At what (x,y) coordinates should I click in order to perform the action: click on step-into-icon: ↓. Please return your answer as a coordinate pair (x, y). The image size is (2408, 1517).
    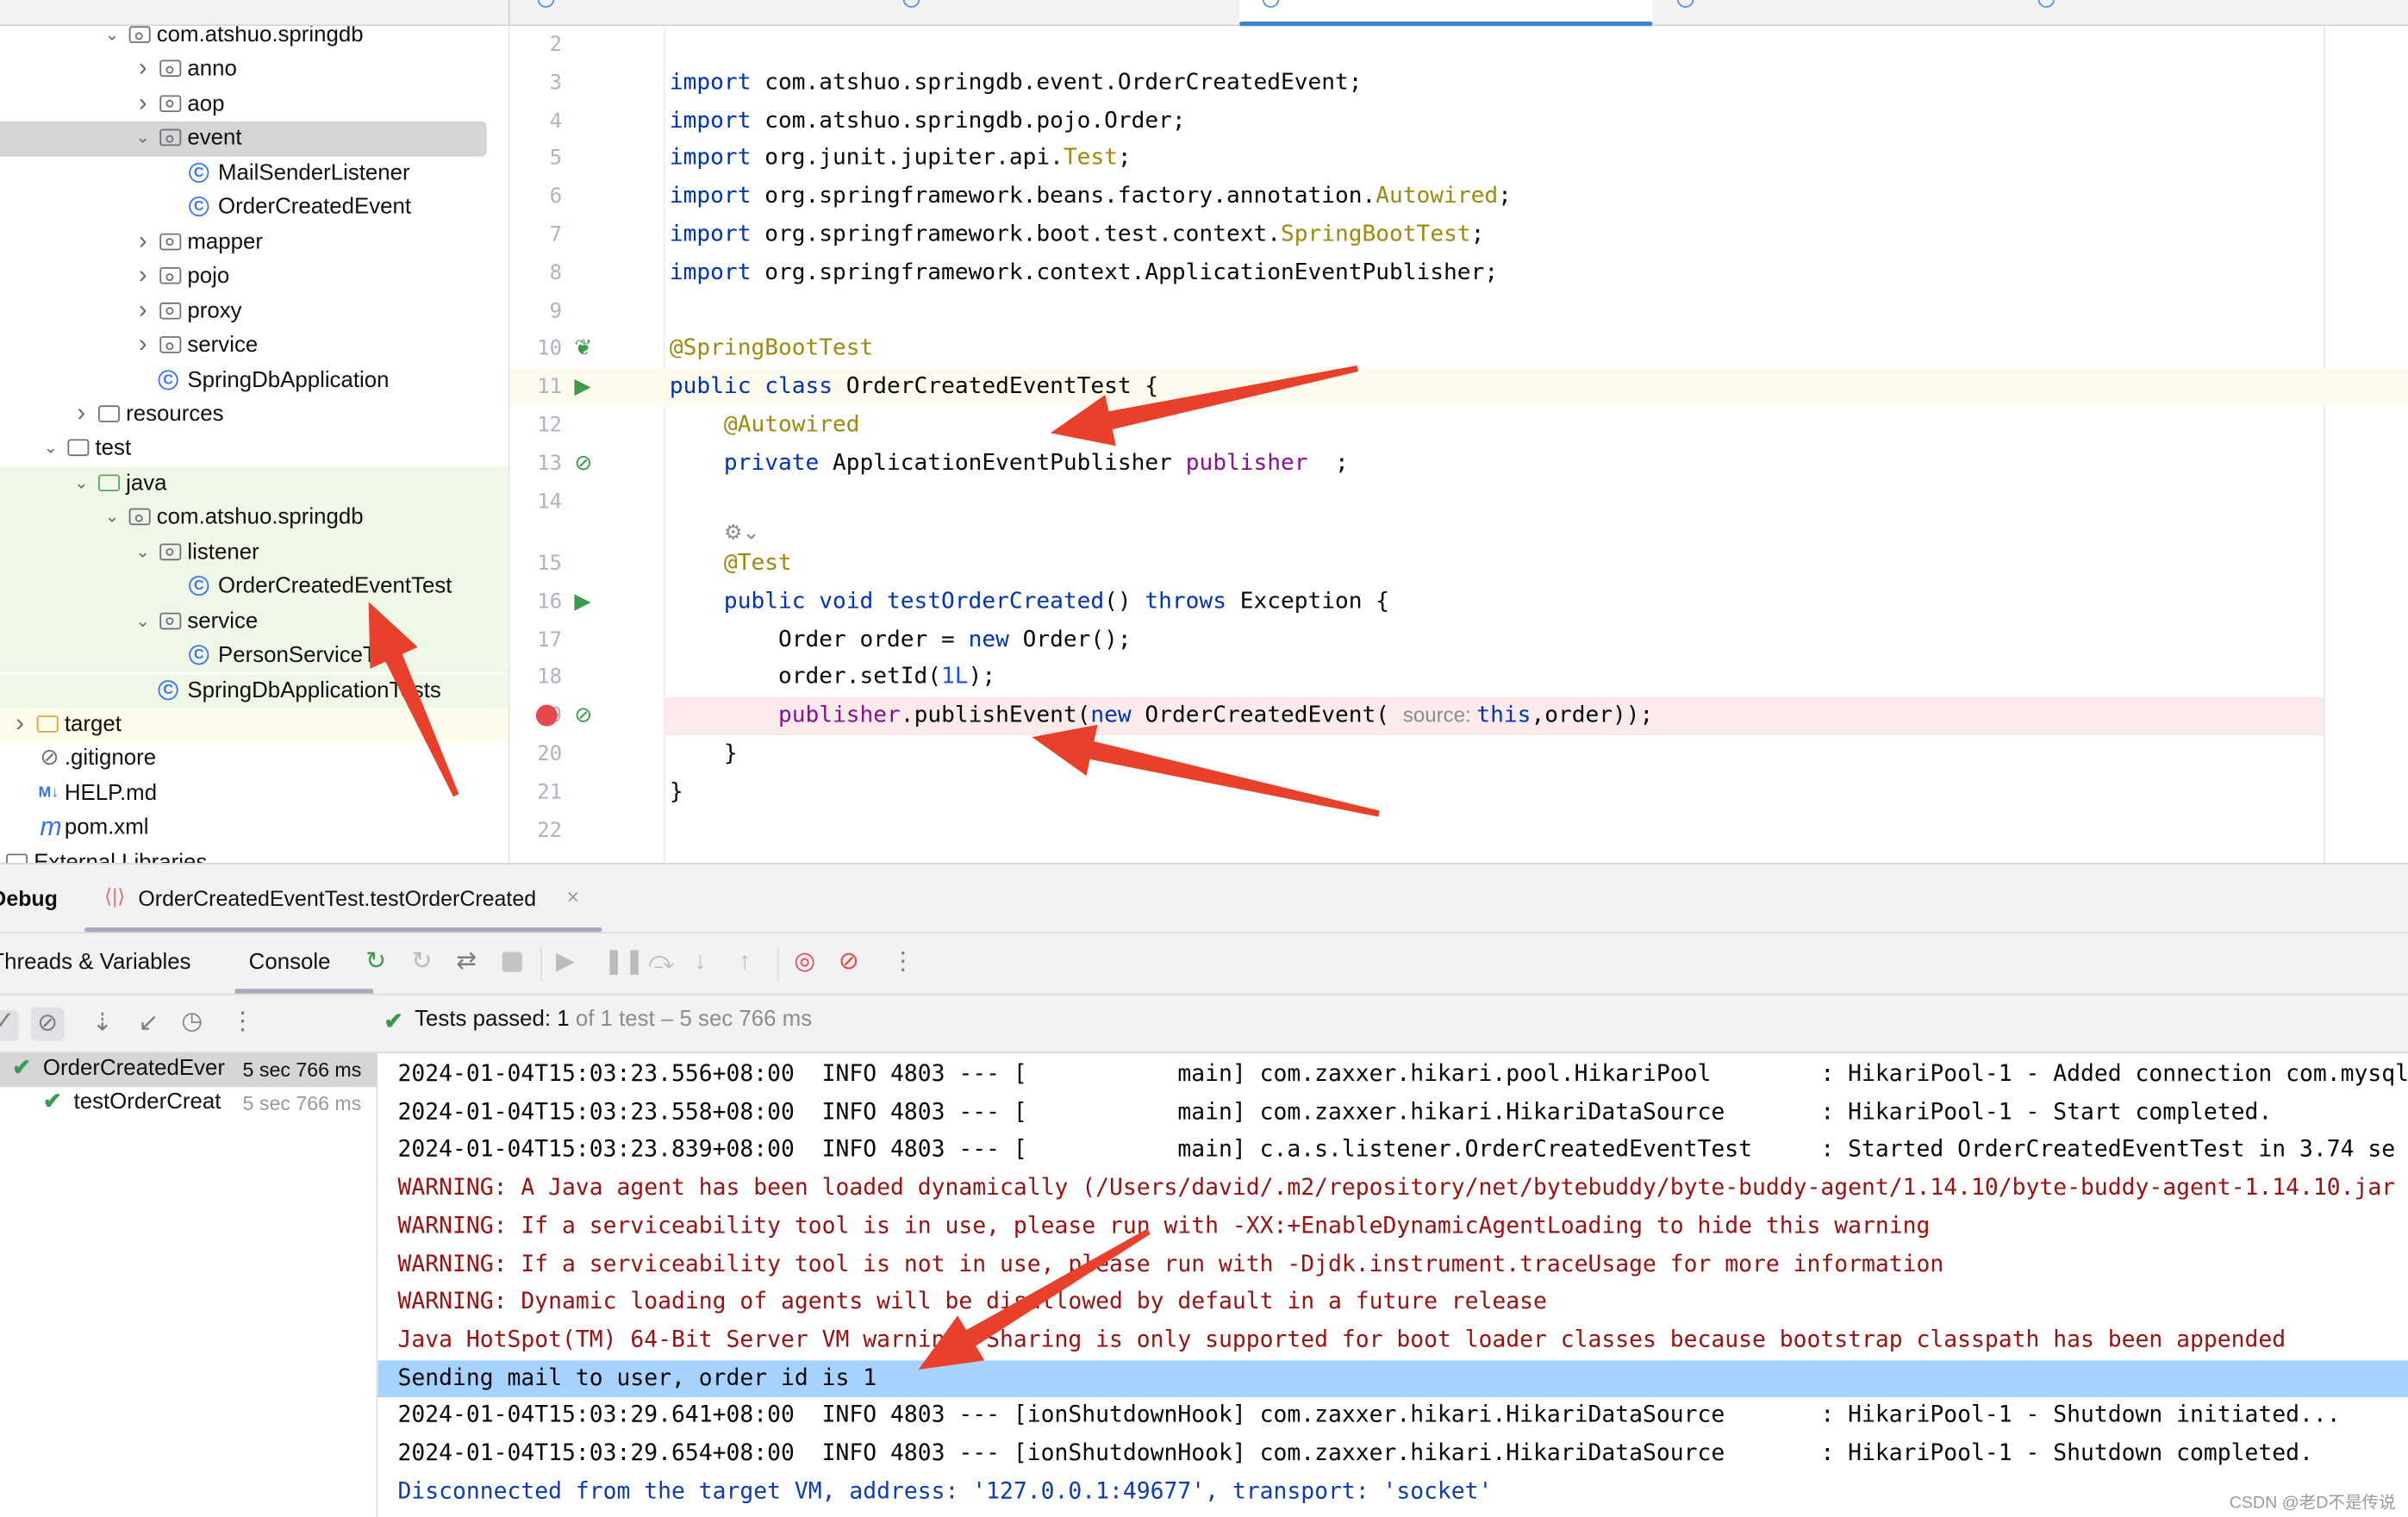
    Looking at the image, I should click on (700, 963).